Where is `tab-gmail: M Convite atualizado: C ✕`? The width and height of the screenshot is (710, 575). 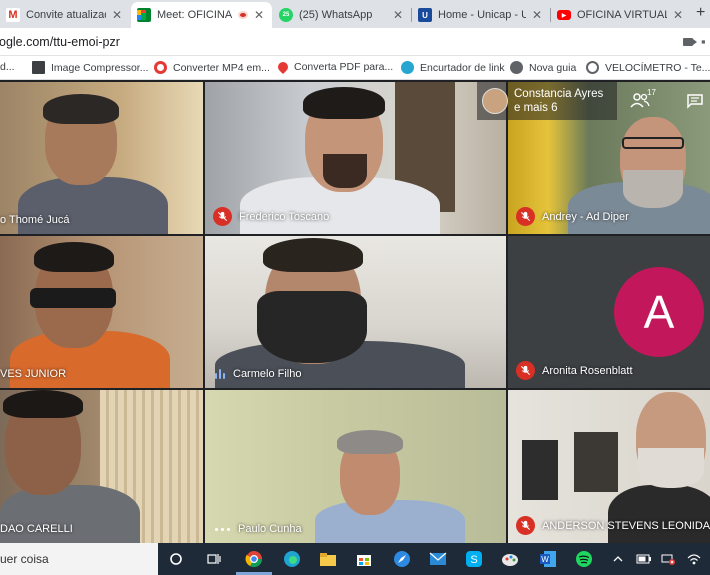
tab-gmail: M Convite atualizado: C ✕ is located at coordinates (65, 15).